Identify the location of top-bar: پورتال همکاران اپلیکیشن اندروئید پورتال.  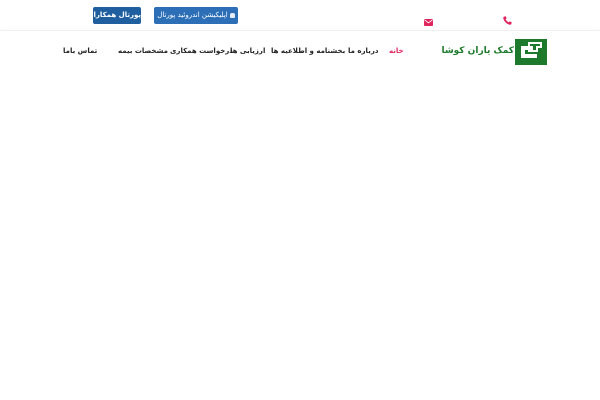
(300, 15).